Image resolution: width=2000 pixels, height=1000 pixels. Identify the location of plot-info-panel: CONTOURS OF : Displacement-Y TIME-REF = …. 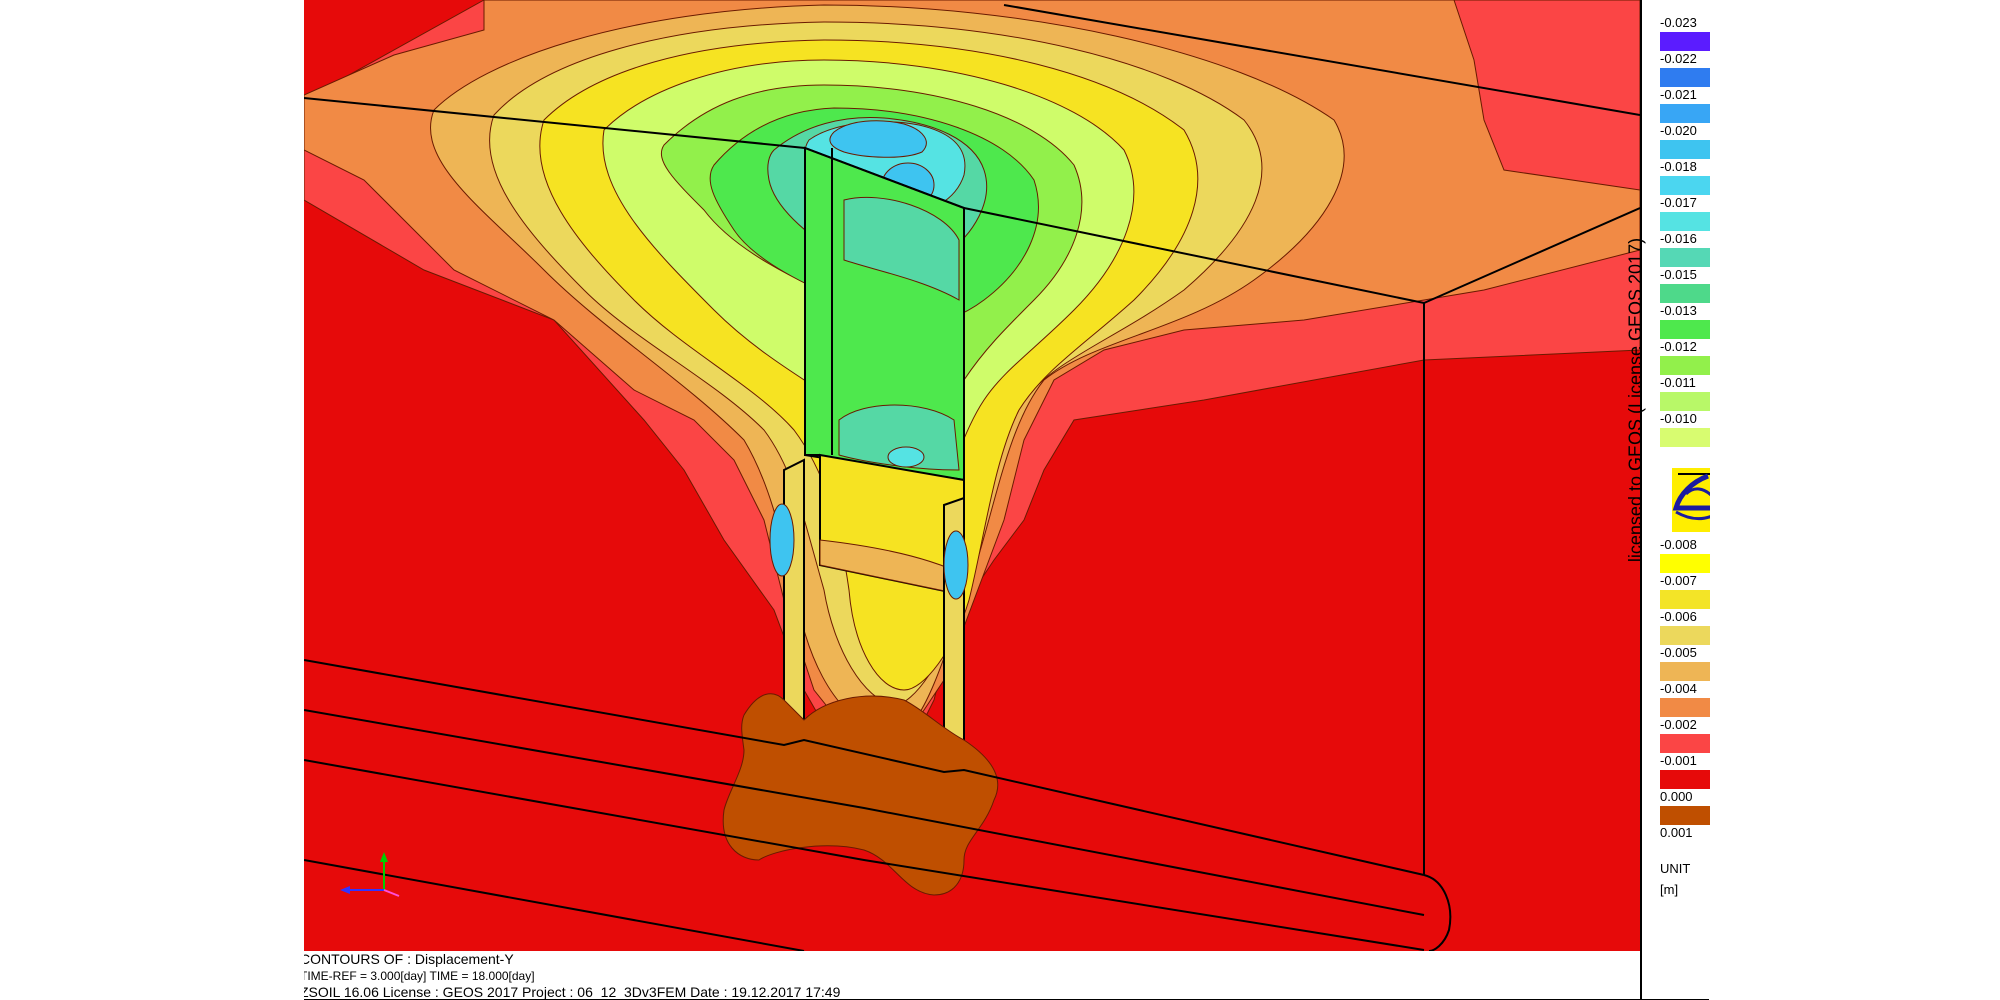
(972, 975).